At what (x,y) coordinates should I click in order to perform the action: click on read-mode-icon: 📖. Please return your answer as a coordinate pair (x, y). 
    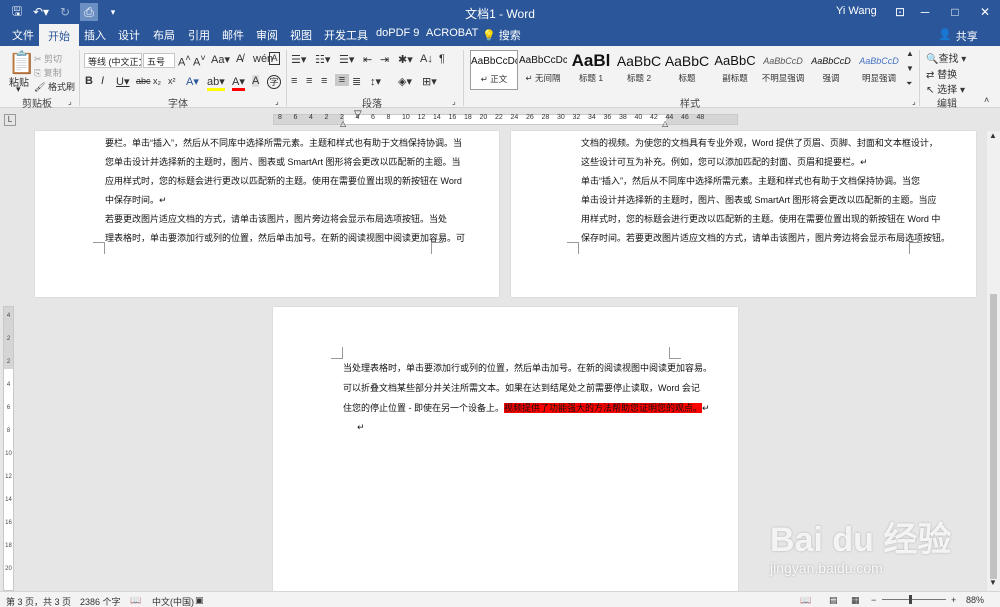
    Looking at the image, I should click on (805, 600).